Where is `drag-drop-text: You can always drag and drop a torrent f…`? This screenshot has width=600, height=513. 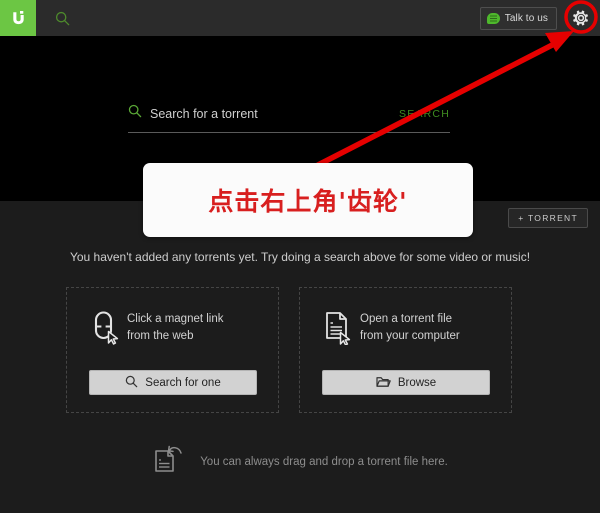 drag-drop-text: You can always drag and drop a torrent f… is located at coordinates (324, 461).